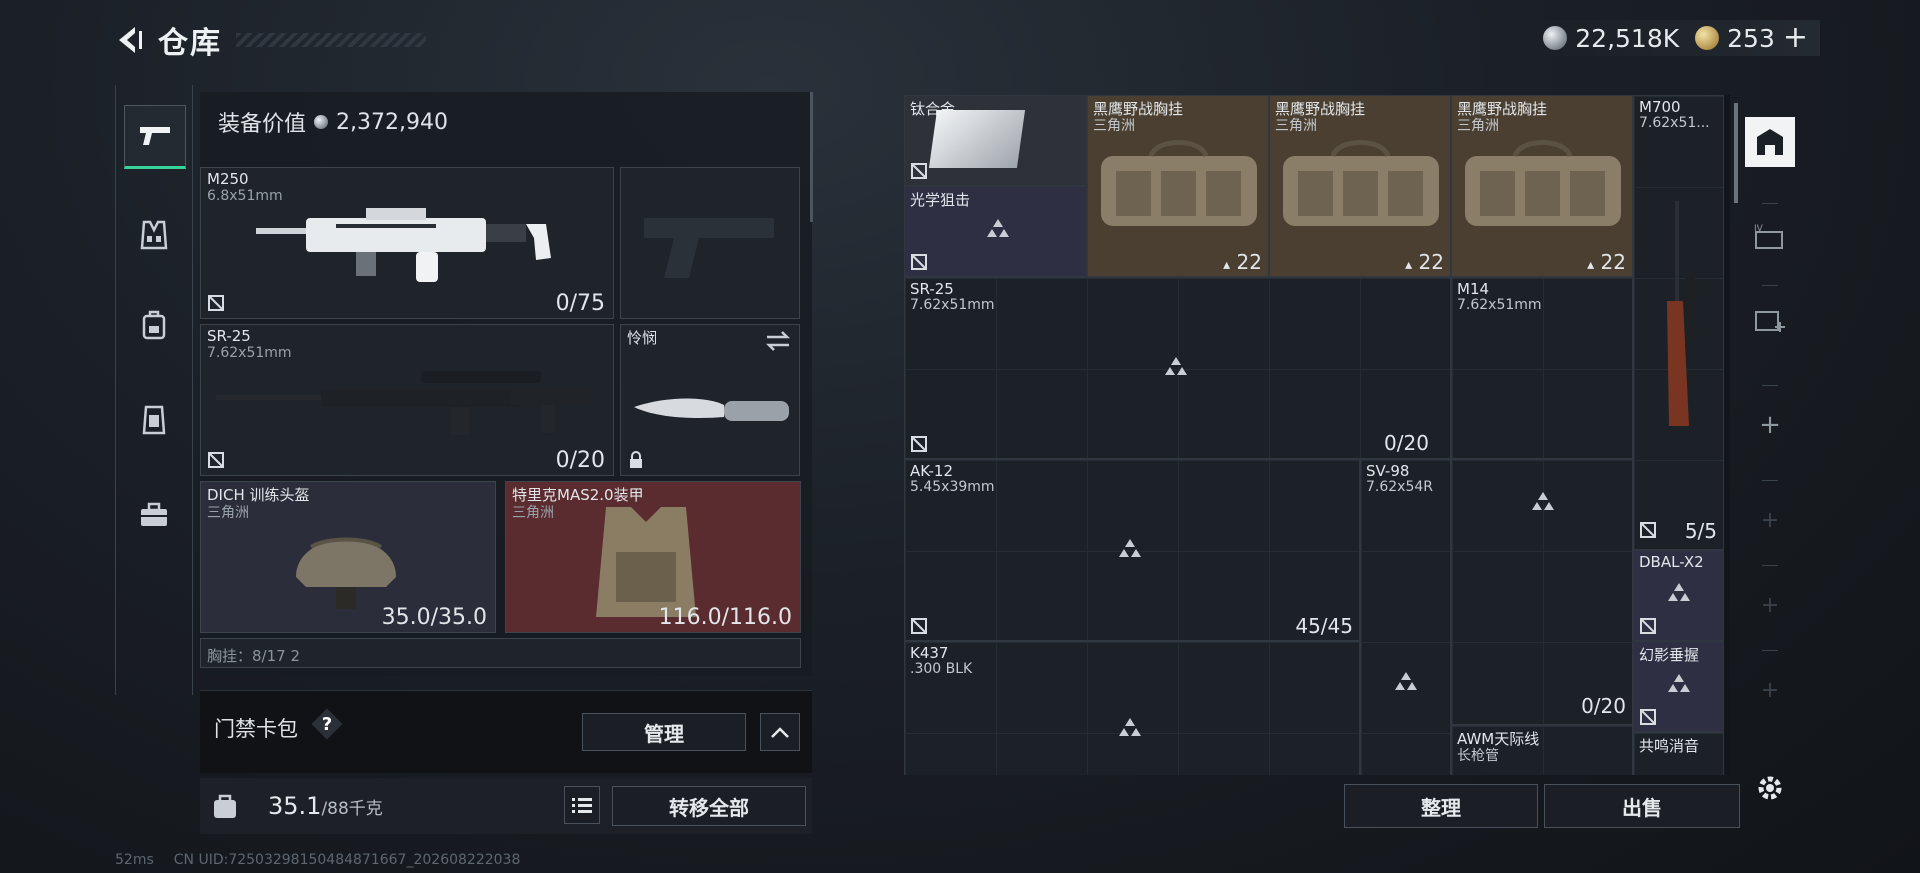  I want to click on item-name: K437, so click(929, 653).